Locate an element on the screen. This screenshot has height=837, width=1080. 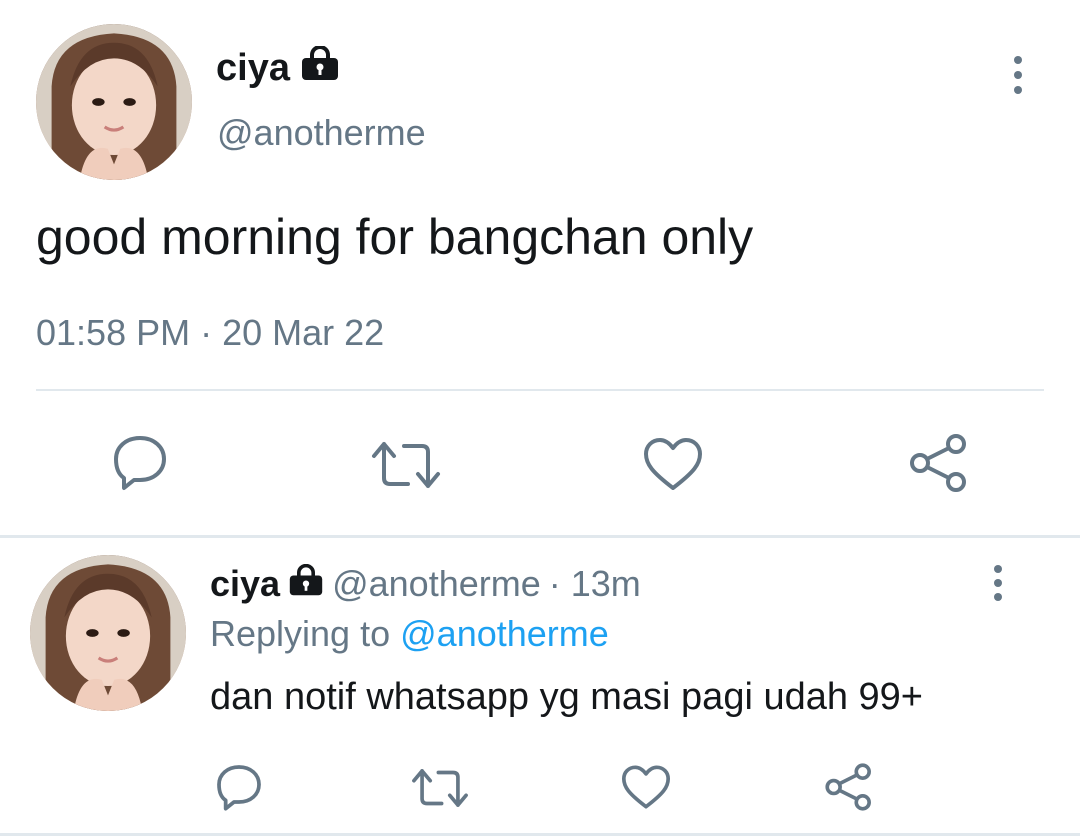
reply-avatar is located at coordinates (108, 633).